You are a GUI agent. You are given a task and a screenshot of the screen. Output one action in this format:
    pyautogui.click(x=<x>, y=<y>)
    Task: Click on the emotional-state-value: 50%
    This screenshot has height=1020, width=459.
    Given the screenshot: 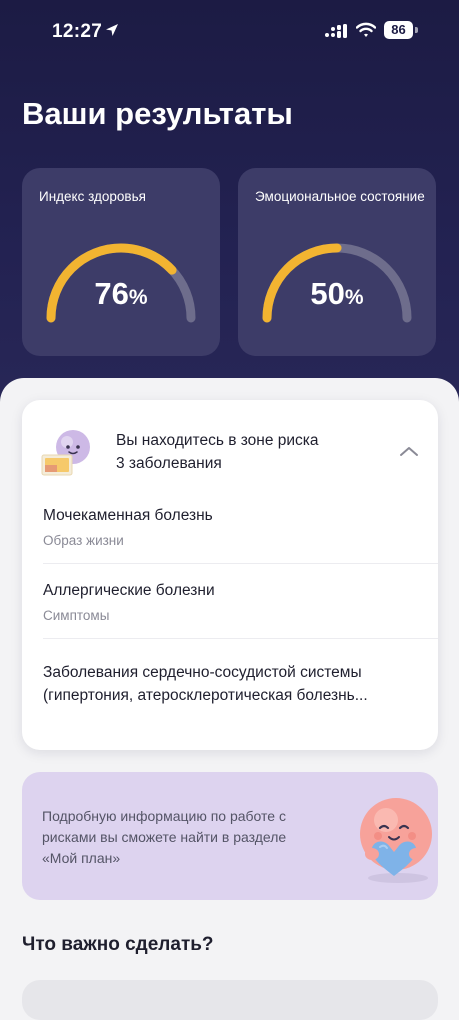 What is the action you would take?
    pyautogui.click(x=337, y=294)
    